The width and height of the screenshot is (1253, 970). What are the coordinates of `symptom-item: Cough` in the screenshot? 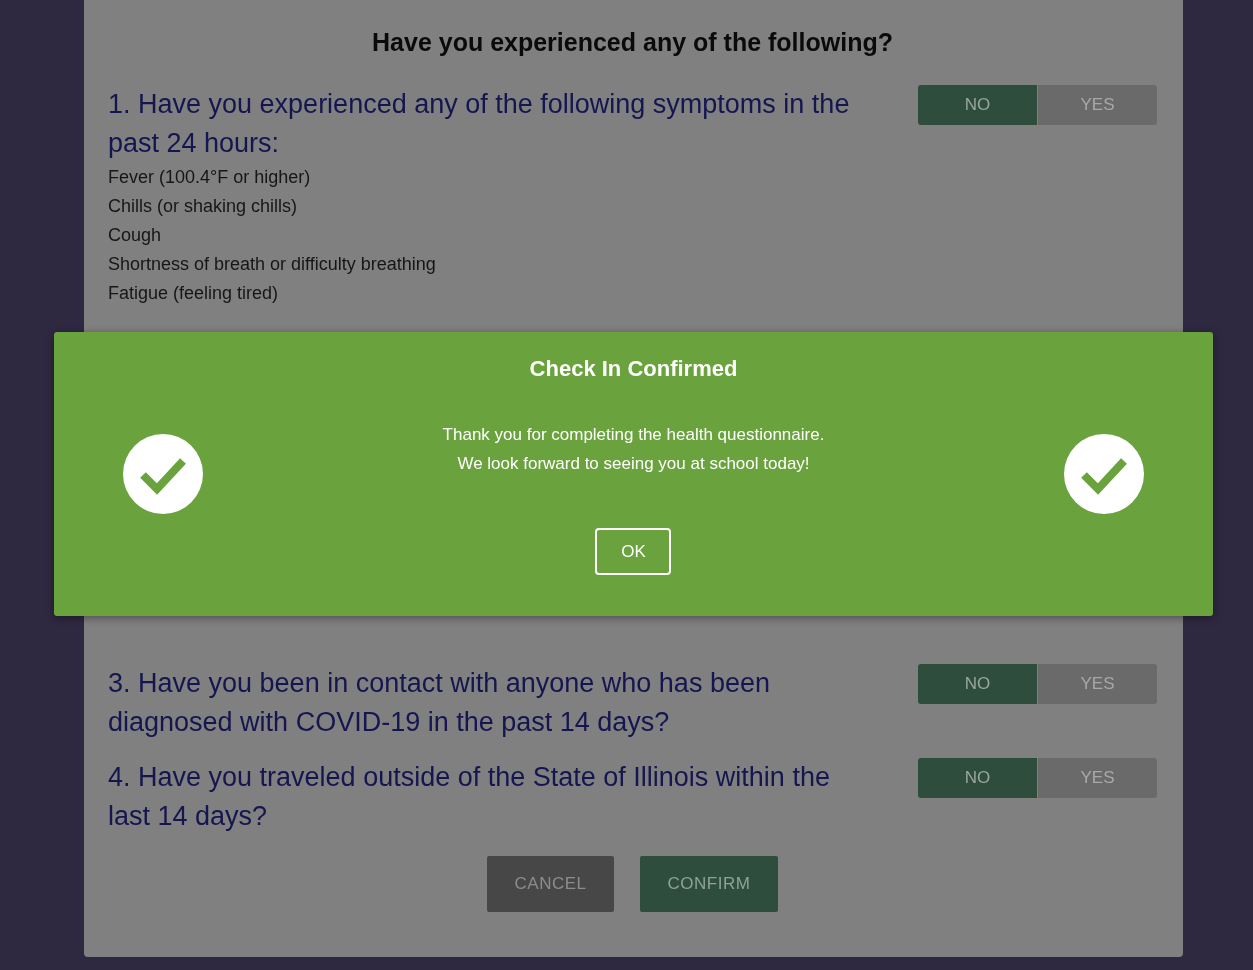 It's located at (135, 235).